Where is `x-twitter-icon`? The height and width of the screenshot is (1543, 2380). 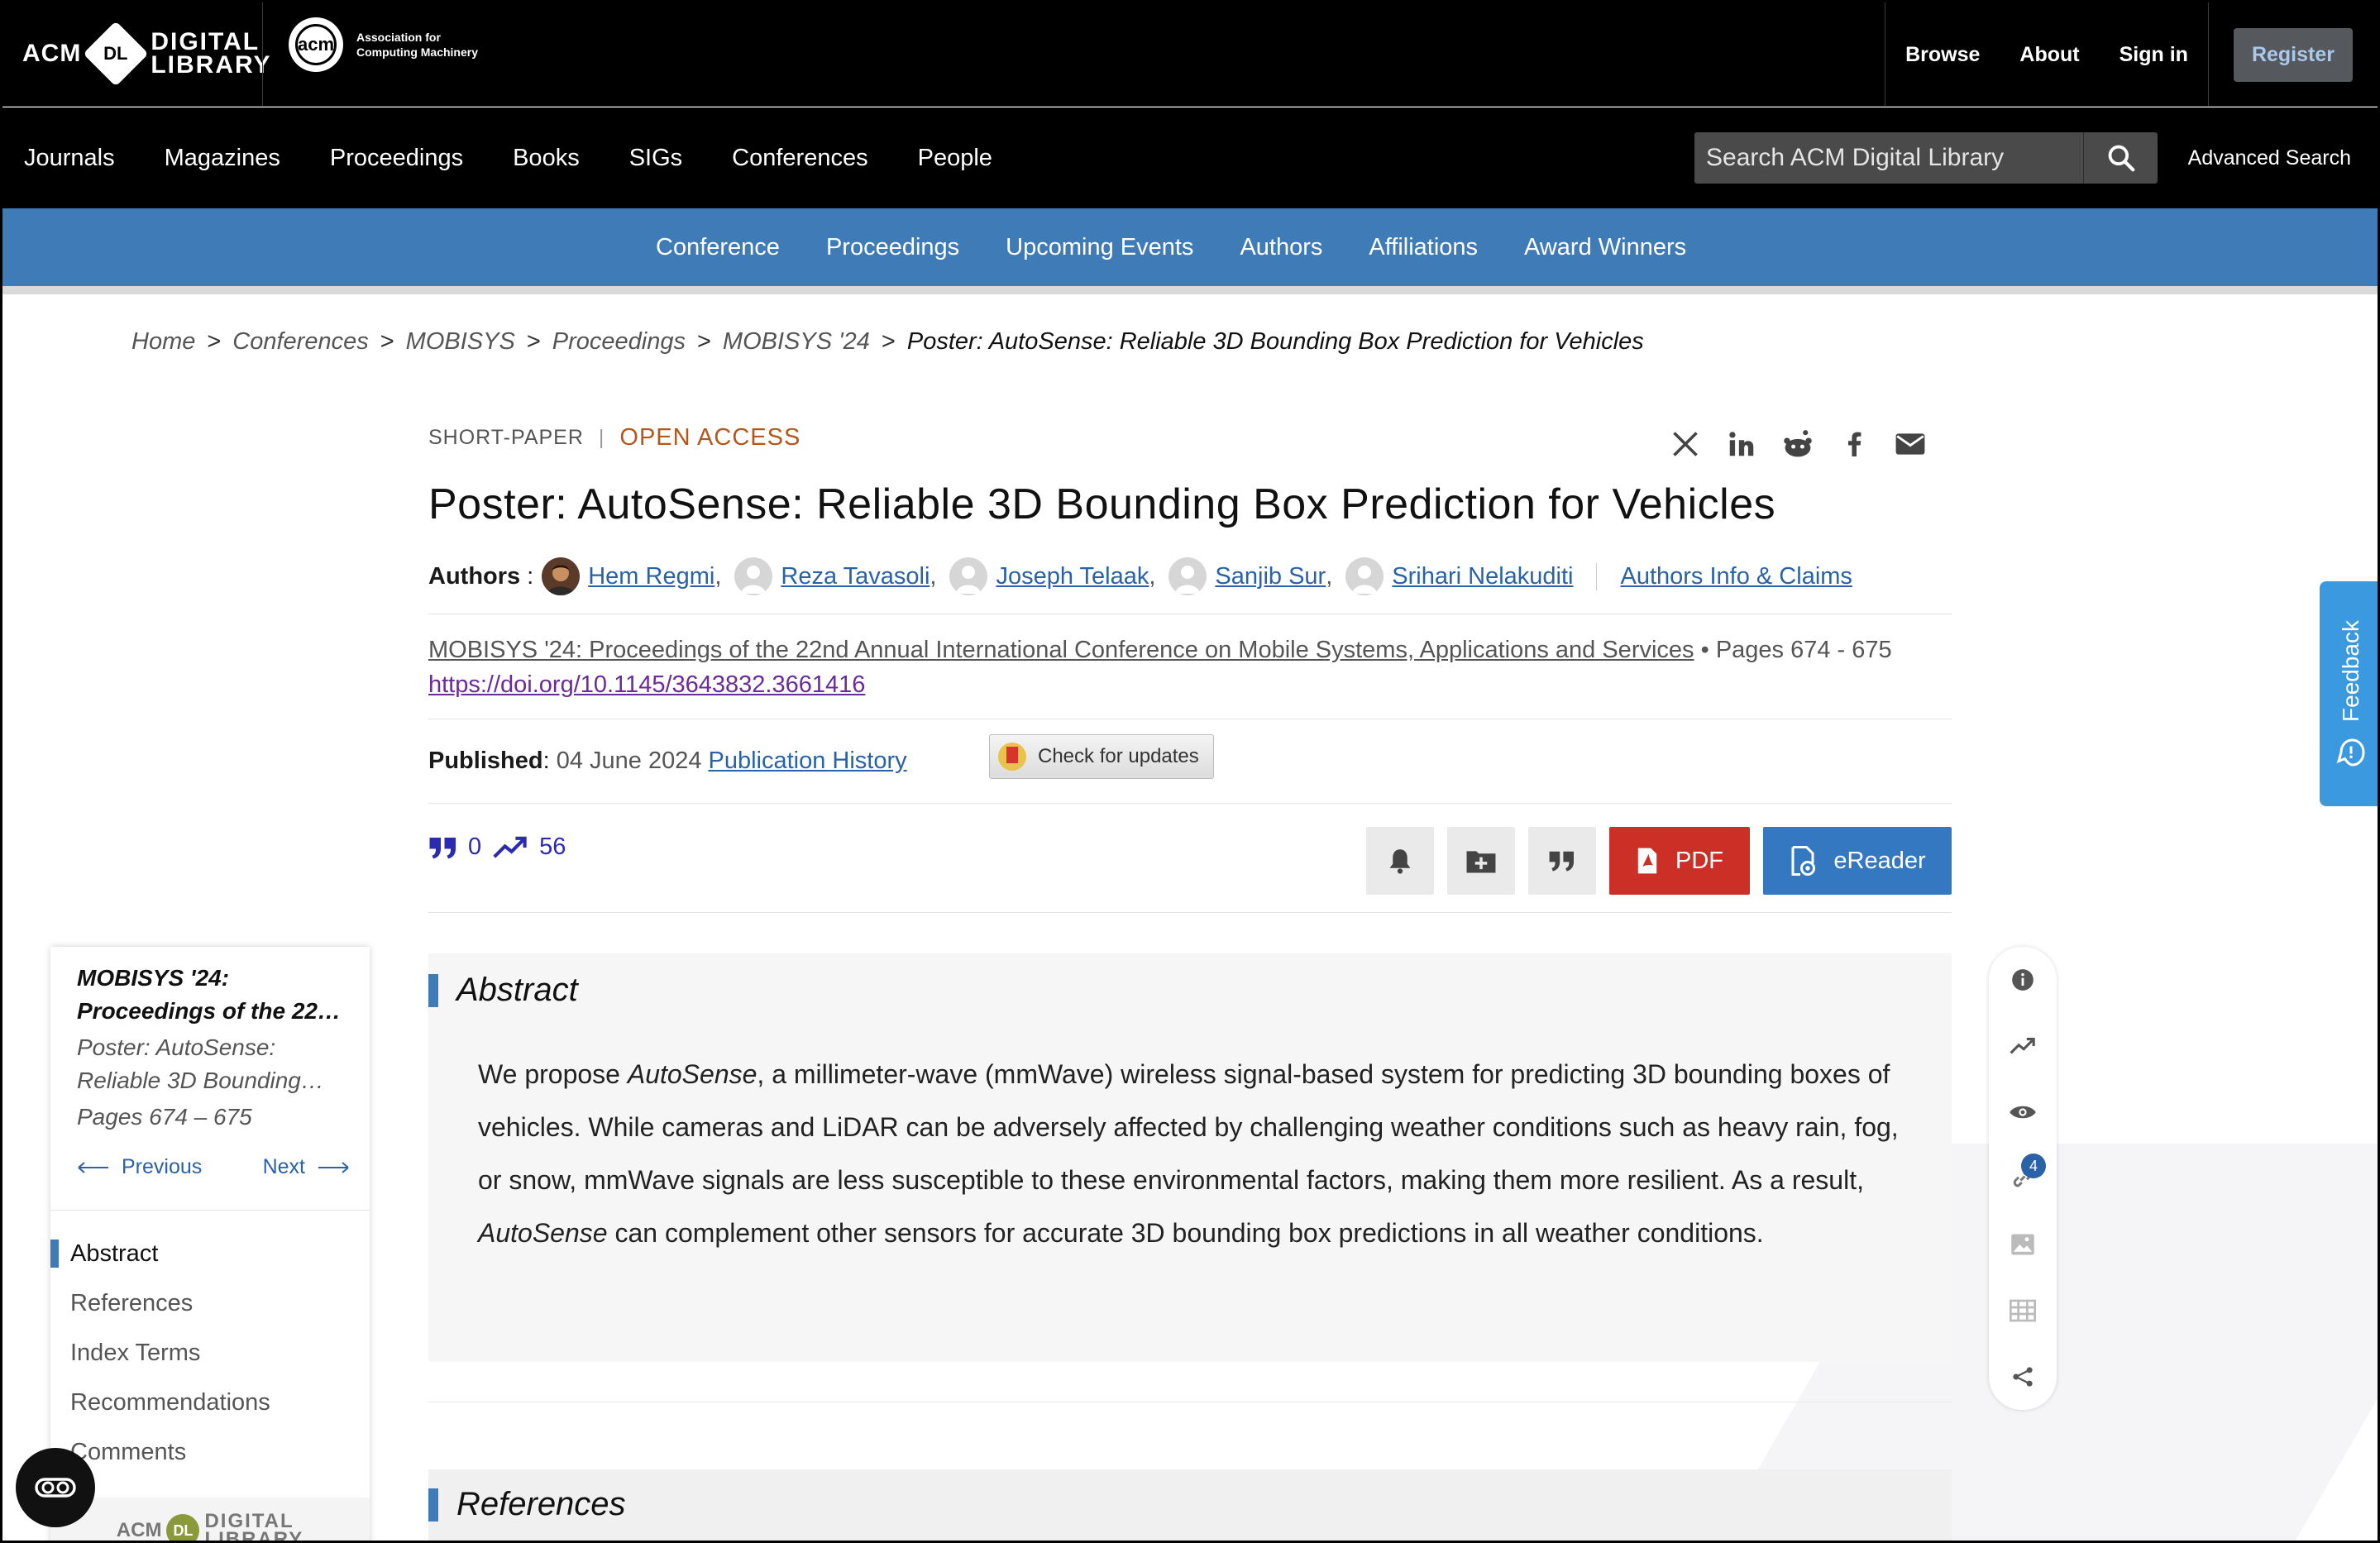
x-twitter-icon is located at coordinates (1685, 444).